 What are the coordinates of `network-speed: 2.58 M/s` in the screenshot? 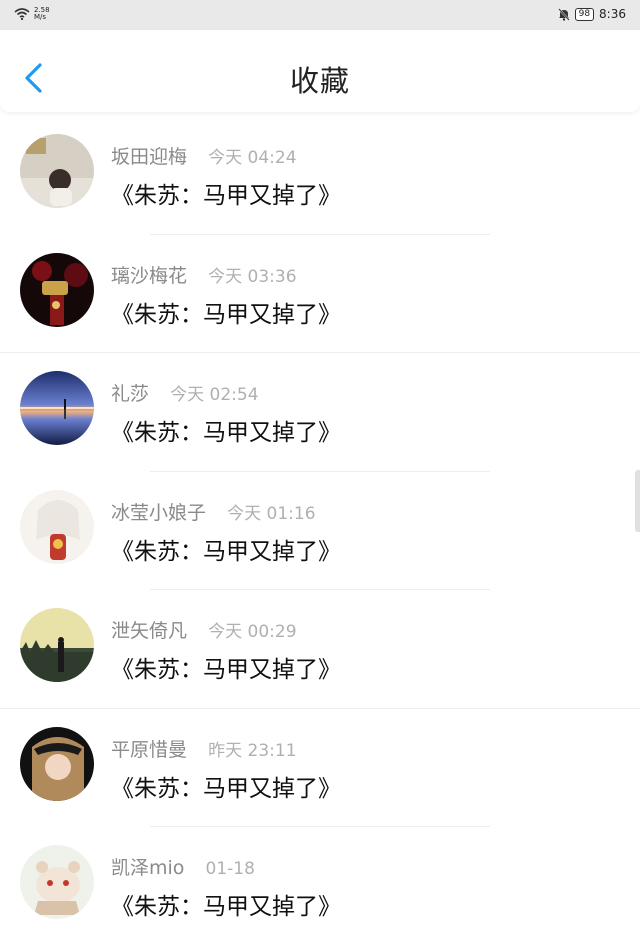 It's located at (42, 14).